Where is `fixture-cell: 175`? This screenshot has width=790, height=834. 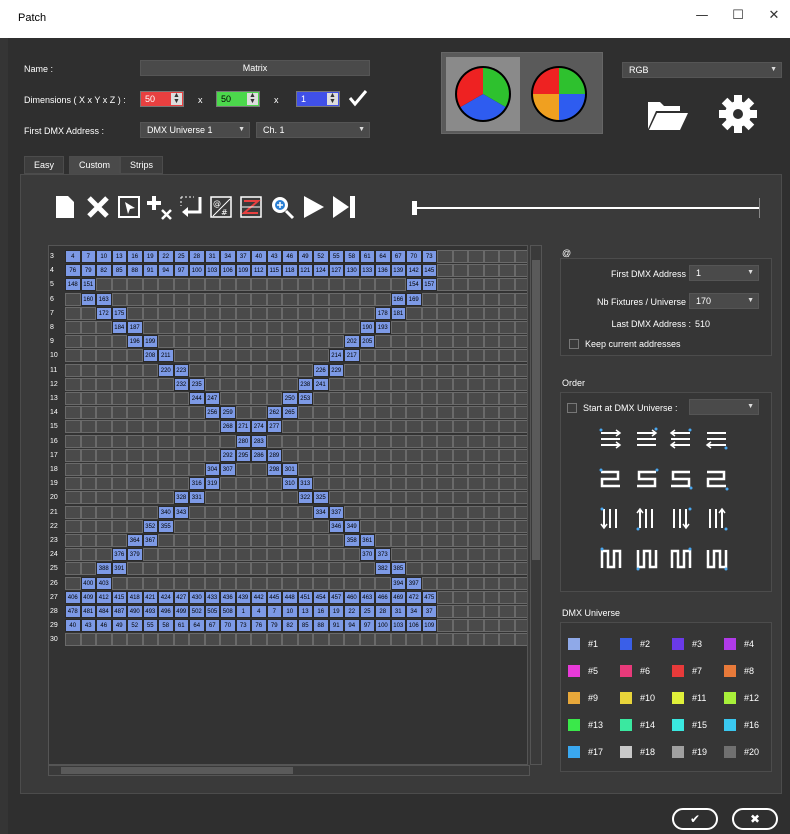 fixture-cell: 175 is located at coordinates (119, 313).